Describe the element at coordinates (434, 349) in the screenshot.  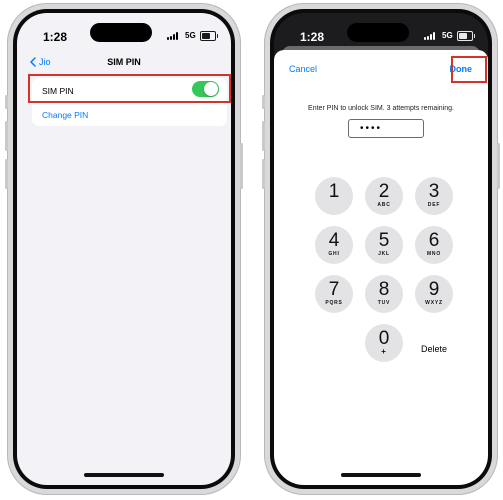
I see `delete-button: Delete` at that location.